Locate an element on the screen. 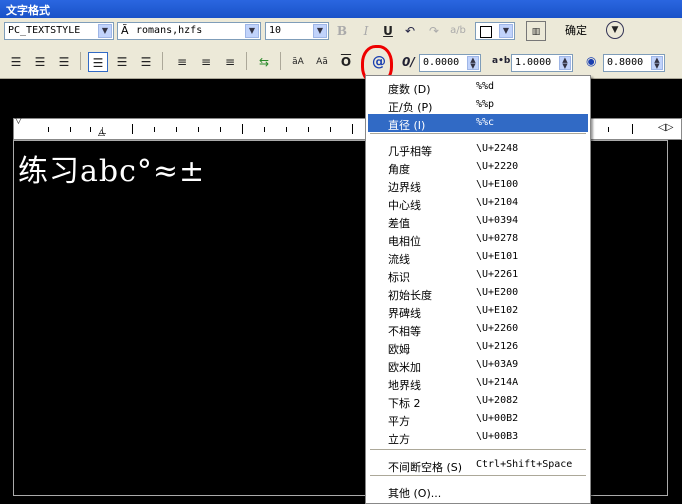 The image size is (682, 504). align-center-icon: ☰ is located at coordinates (40, 62).